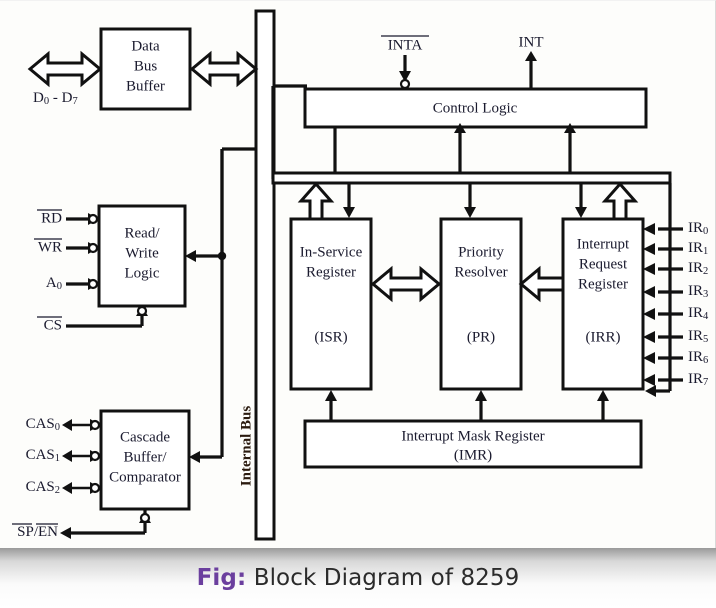  I want to click on a0-label: A0, so click(54, 283).